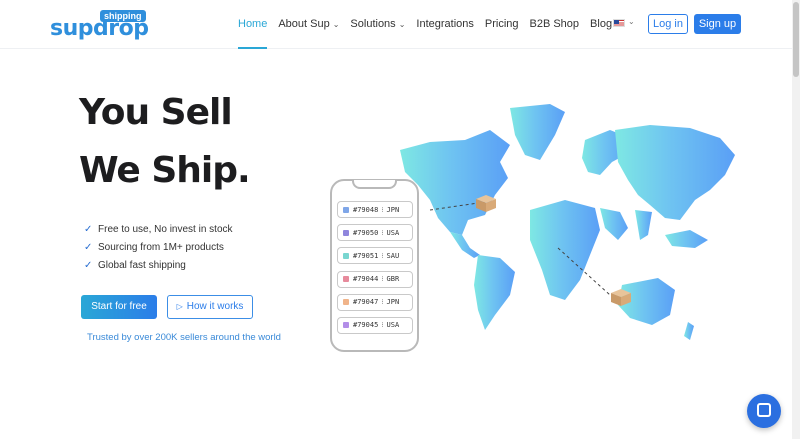 The image size is (800, 439). Describe the element at coordinates (796, 219) in the screenshot. I see `scrollbar` at that location.